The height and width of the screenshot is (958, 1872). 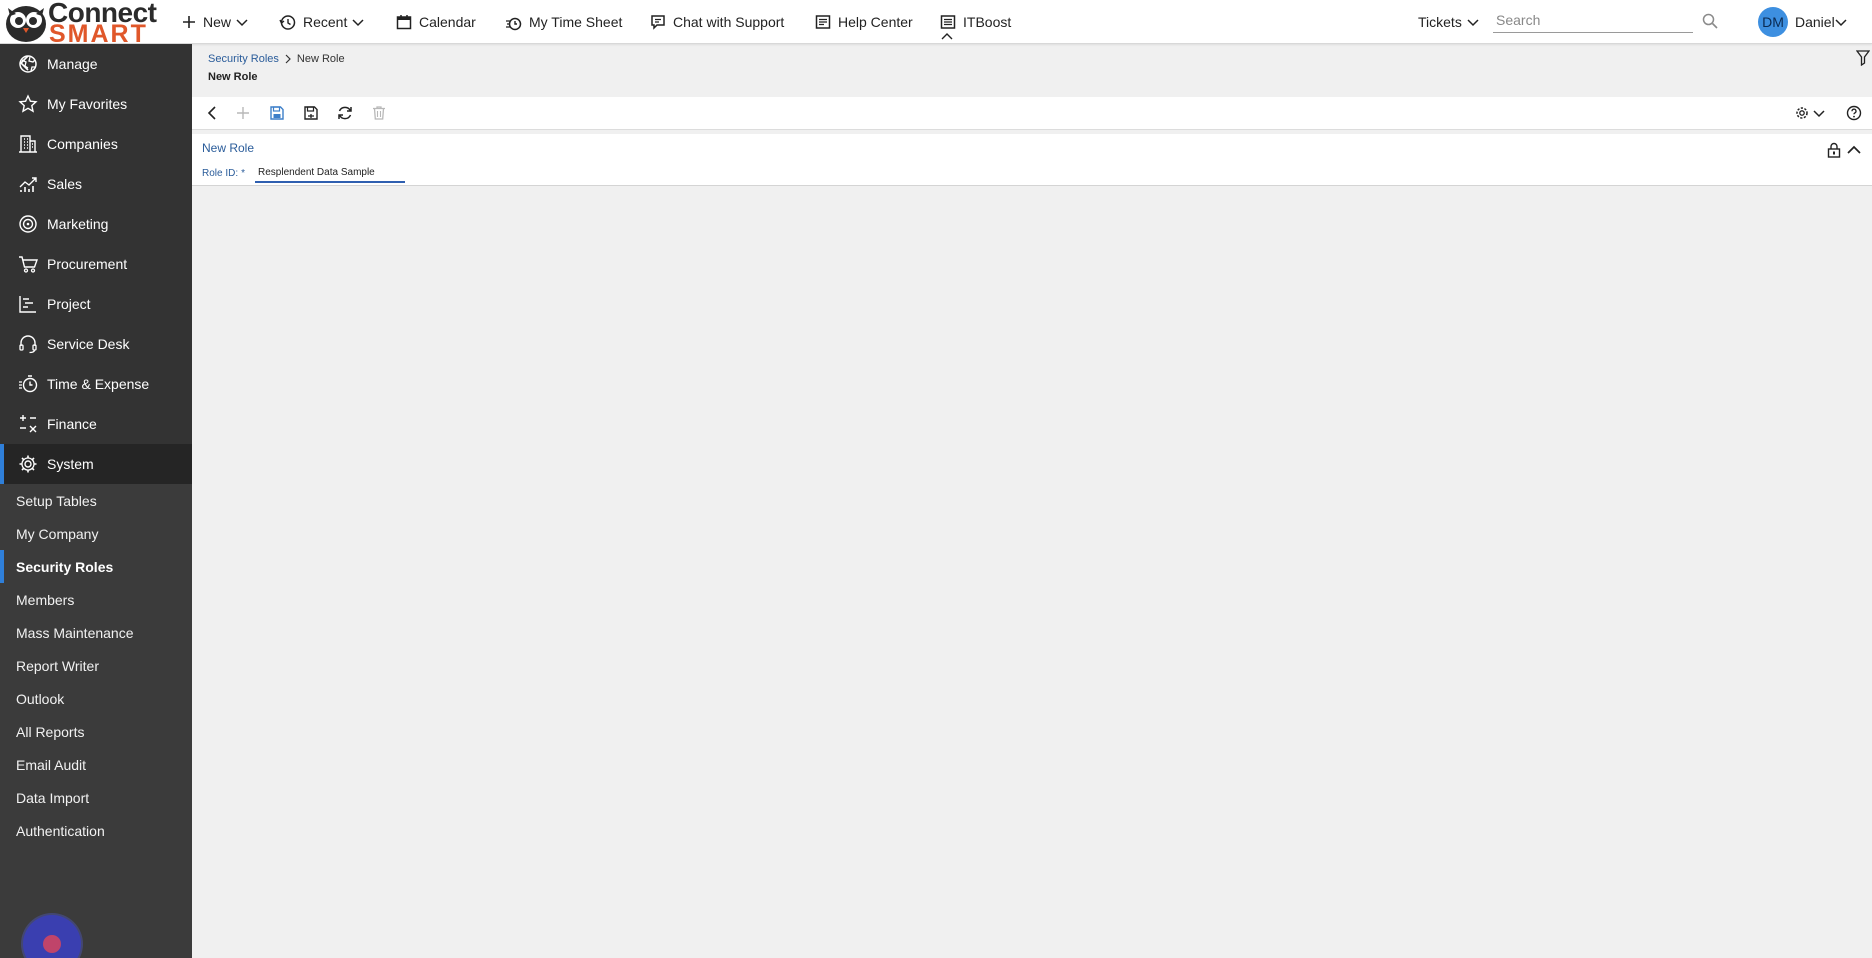 What do you see at coordinates (96, 533) in the screenshot?
I see `submenu-item-my-company: My Company` at bounding box center [96, 533].